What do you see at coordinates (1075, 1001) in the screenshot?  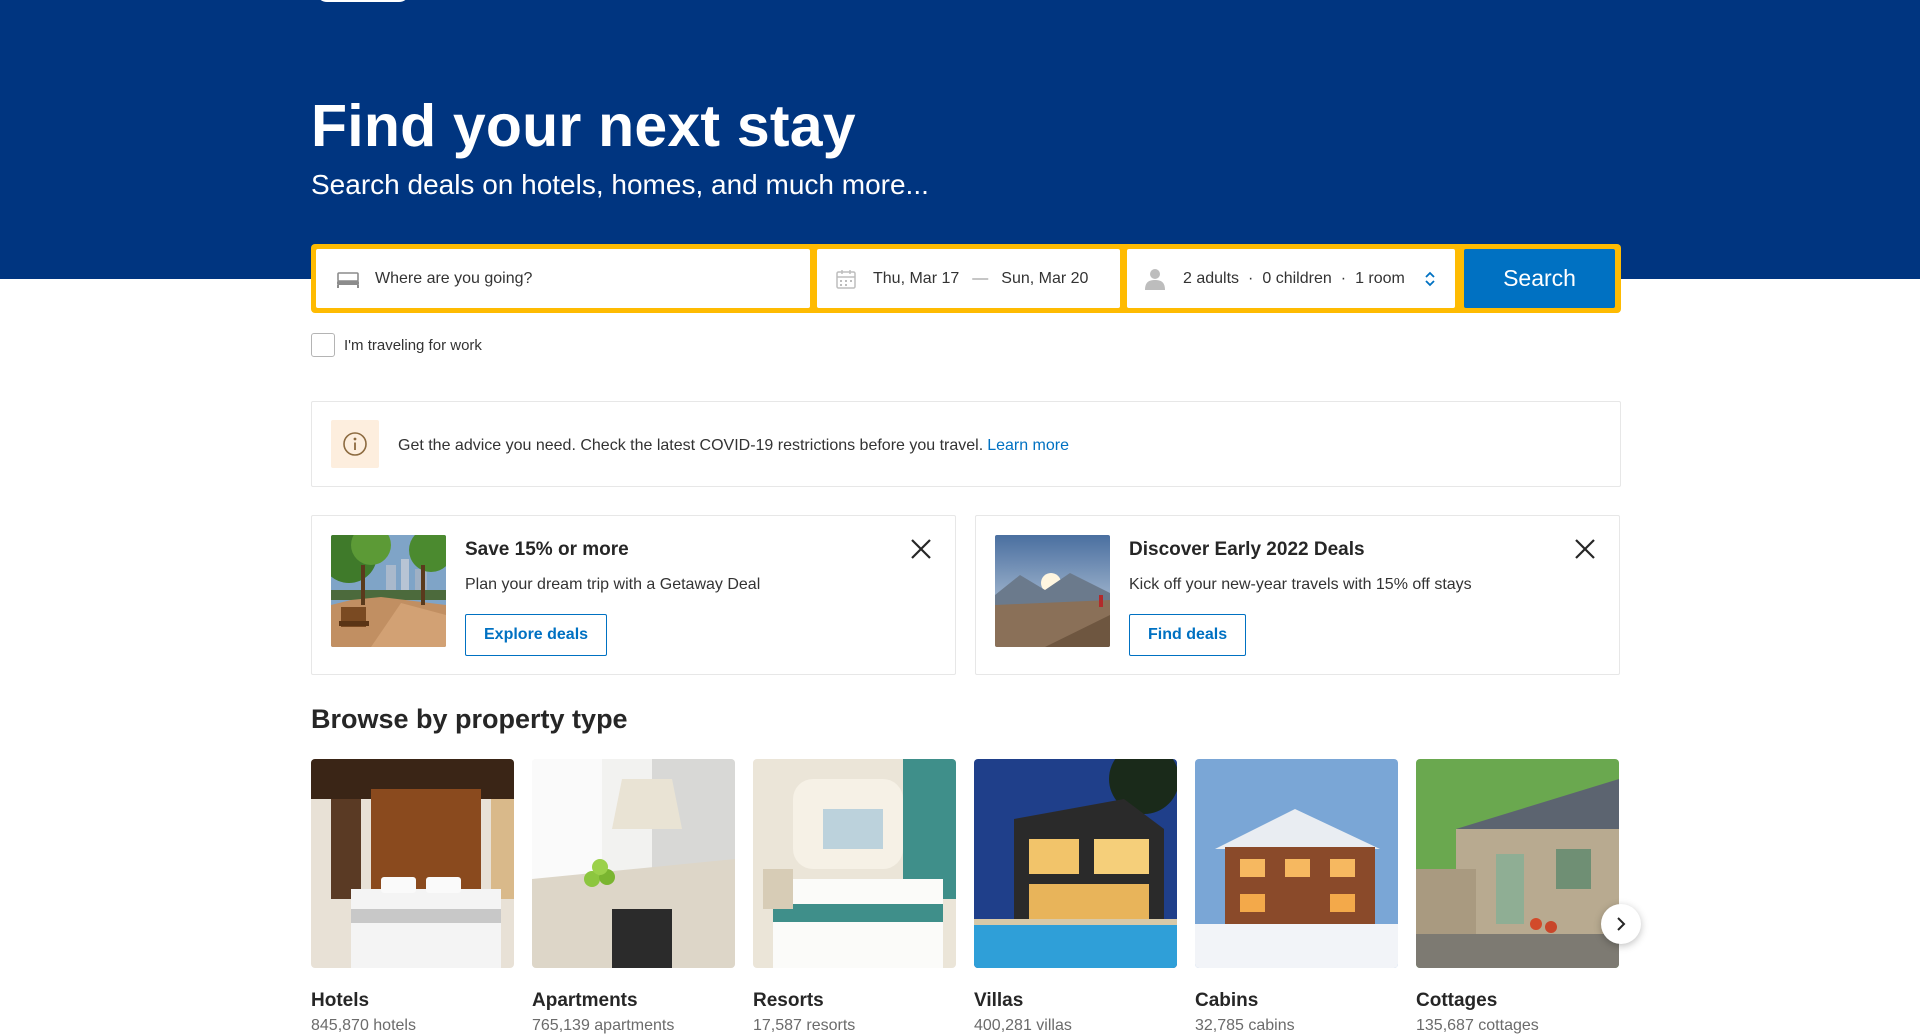 I see `property-type-name: Villas` at bounding box center [1075, 1001].